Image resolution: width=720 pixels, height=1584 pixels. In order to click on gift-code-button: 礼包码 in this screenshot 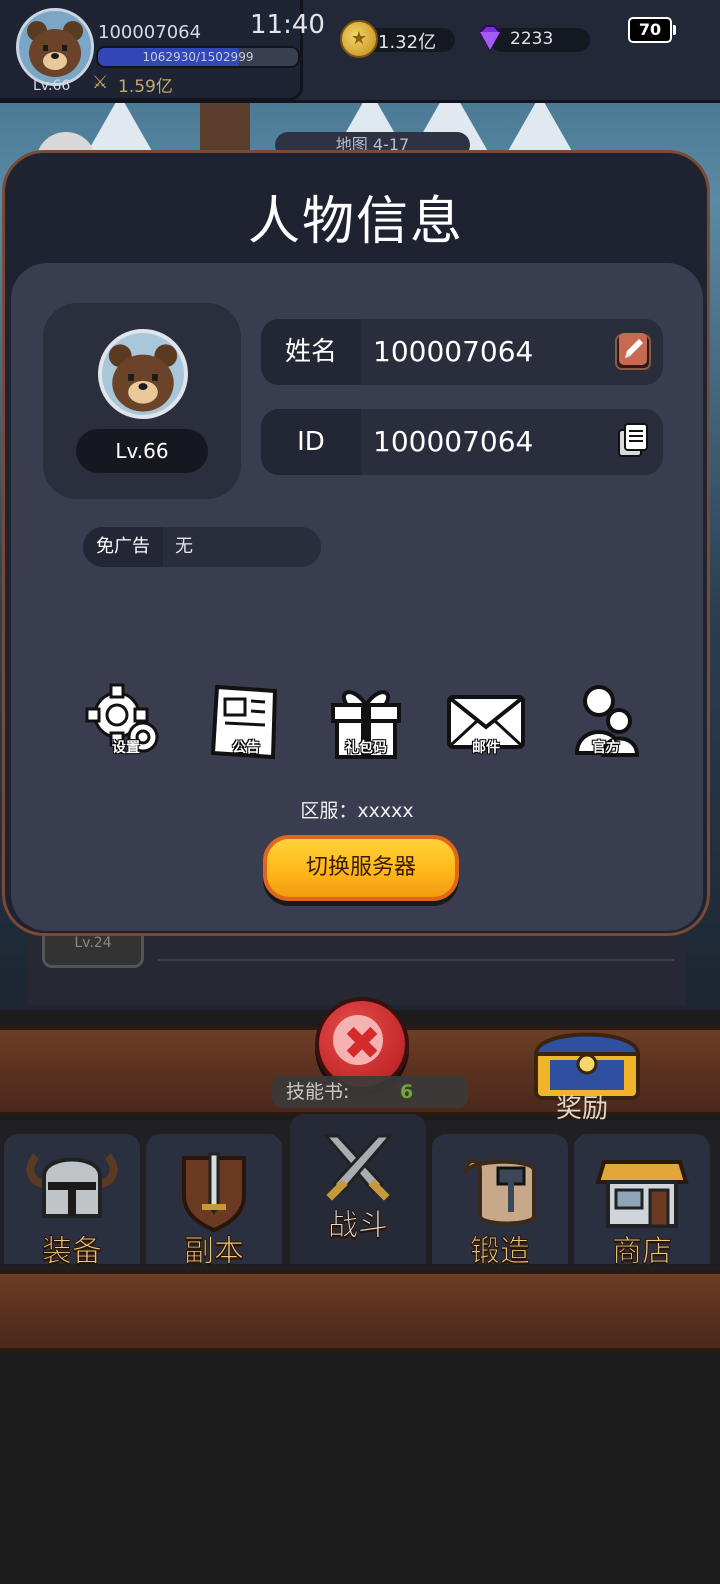, I will do `click(366, 724)`.